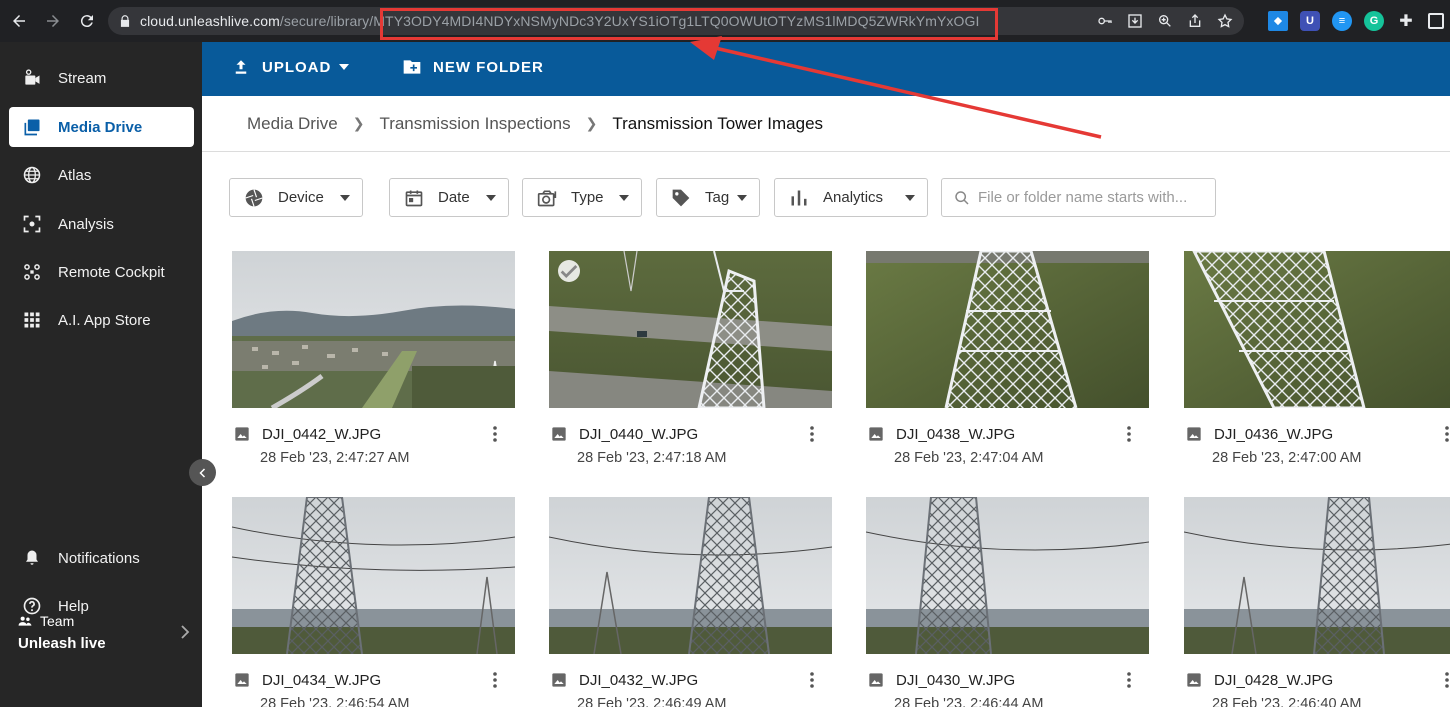 The image size is (1450, 707). I want to click on file-card: DJI_0436_W.JPG 28 Feb '23, 2:47:00 AM, so click(1317, 358).